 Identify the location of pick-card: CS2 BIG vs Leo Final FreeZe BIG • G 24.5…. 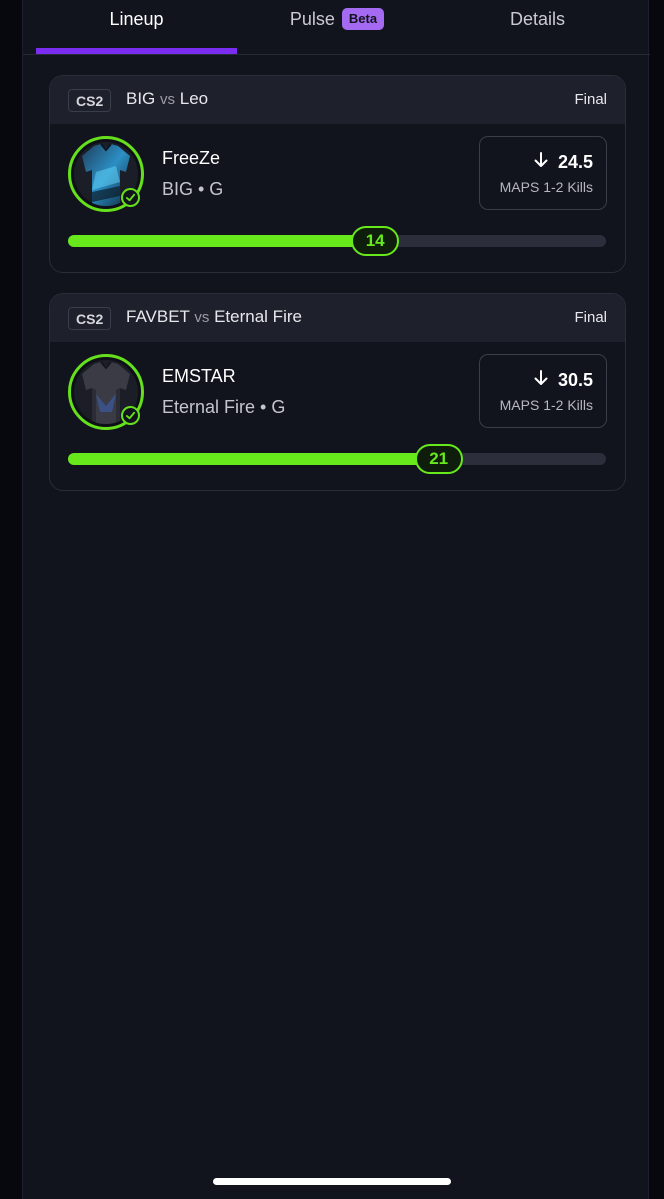
(337, 174).